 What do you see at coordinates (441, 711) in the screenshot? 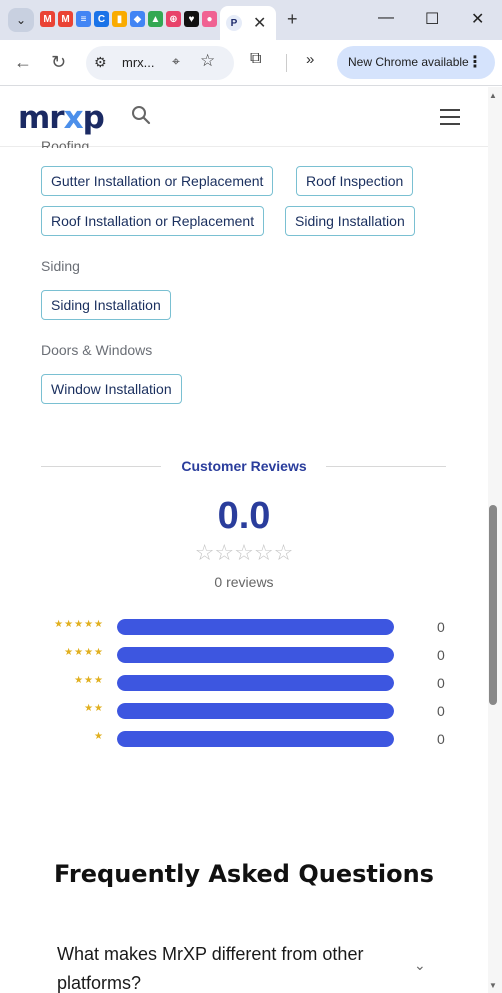
I see `rating-count-2: 0` at bounding box center [441, 711].